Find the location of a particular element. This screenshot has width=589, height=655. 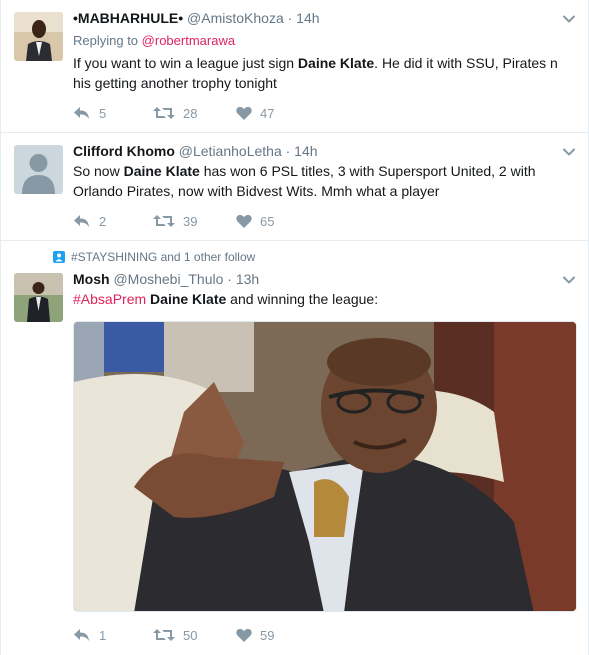

replying-prefix: Replying to is located at coordinates (106, 40).